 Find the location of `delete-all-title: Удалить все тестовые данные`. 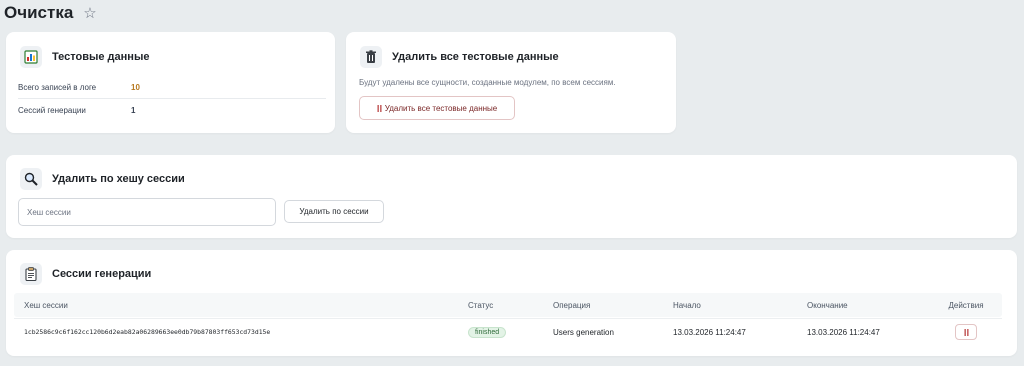

delete-all-title: Удалить все тестовые данные is located at coordinates (475, 57).